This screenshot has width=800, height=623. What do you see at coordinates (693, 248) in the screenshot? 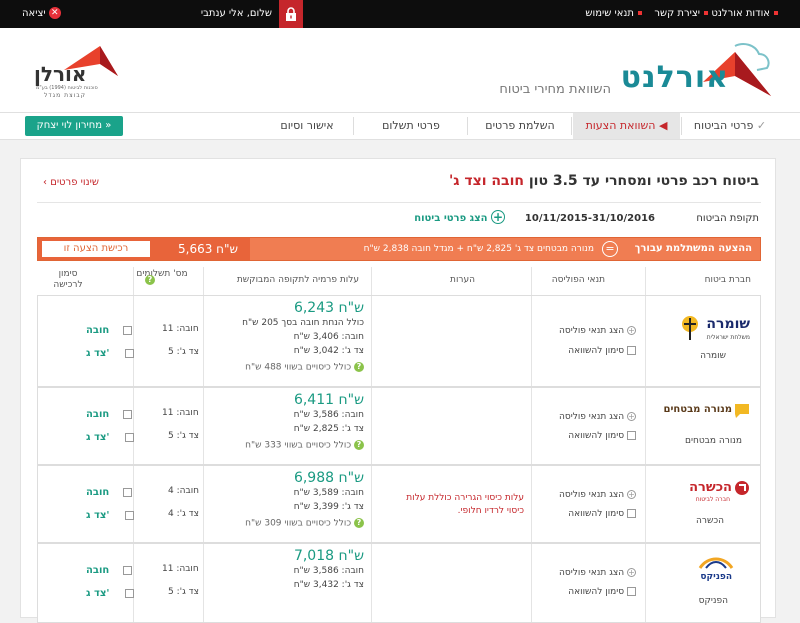
I see `banner-label: ההצעה המשתלמת עבורך` at bounding box center [693, 248].